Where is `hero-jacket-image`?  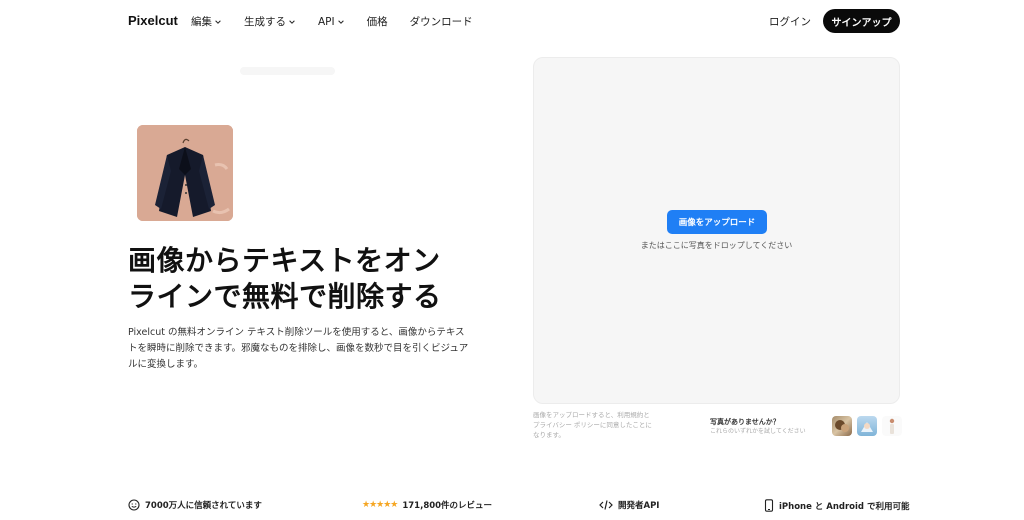 hero-jacket-image is located at coordinates (185, 173).